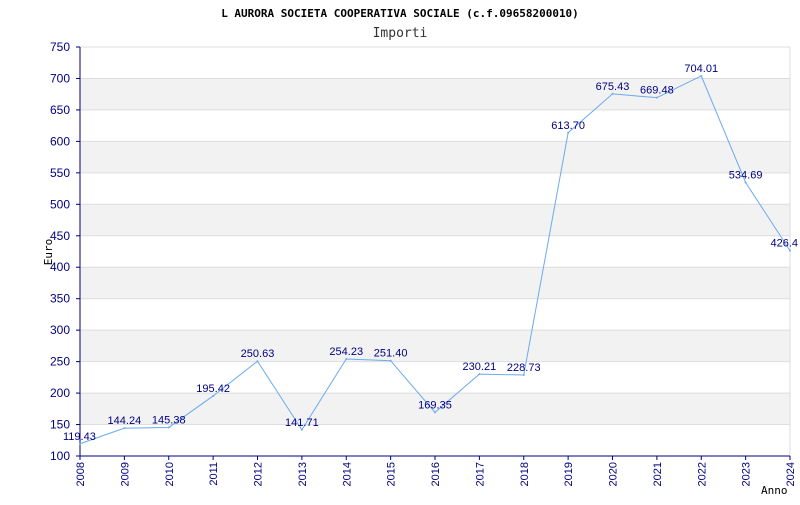 The height and width of the screenshot is (505, 800). Describe the element at coordinates (657, 91) in the screenshot. I see `data-label: 669.48` at that location.